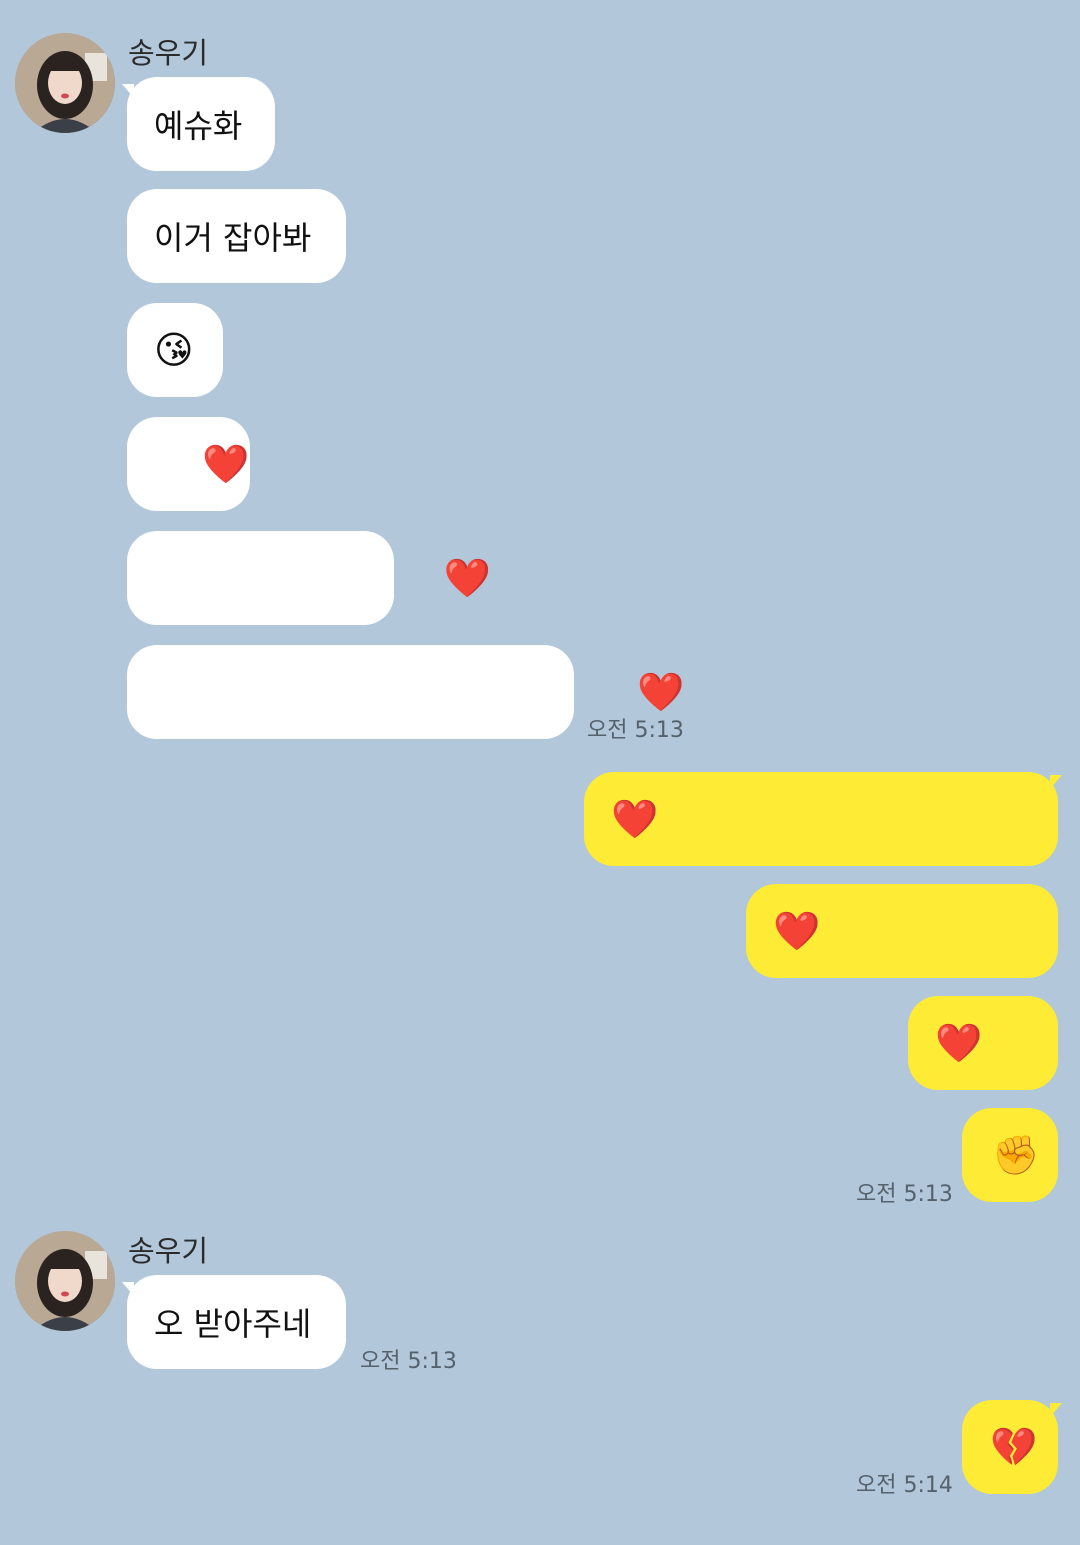  I want to click on message-bubble-outgoing: ✊, so click(1010, 1155).